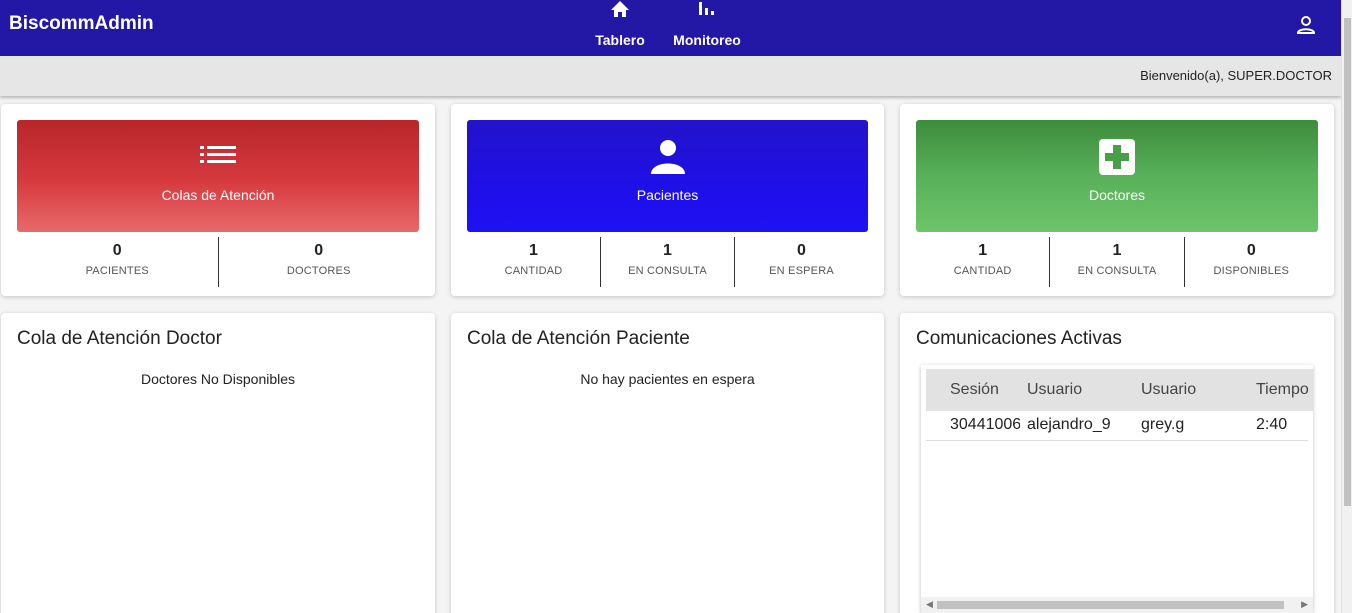 This screenshot has height=613, width=1352. I want to click on medical-cross-icon, so click(1117, 157).